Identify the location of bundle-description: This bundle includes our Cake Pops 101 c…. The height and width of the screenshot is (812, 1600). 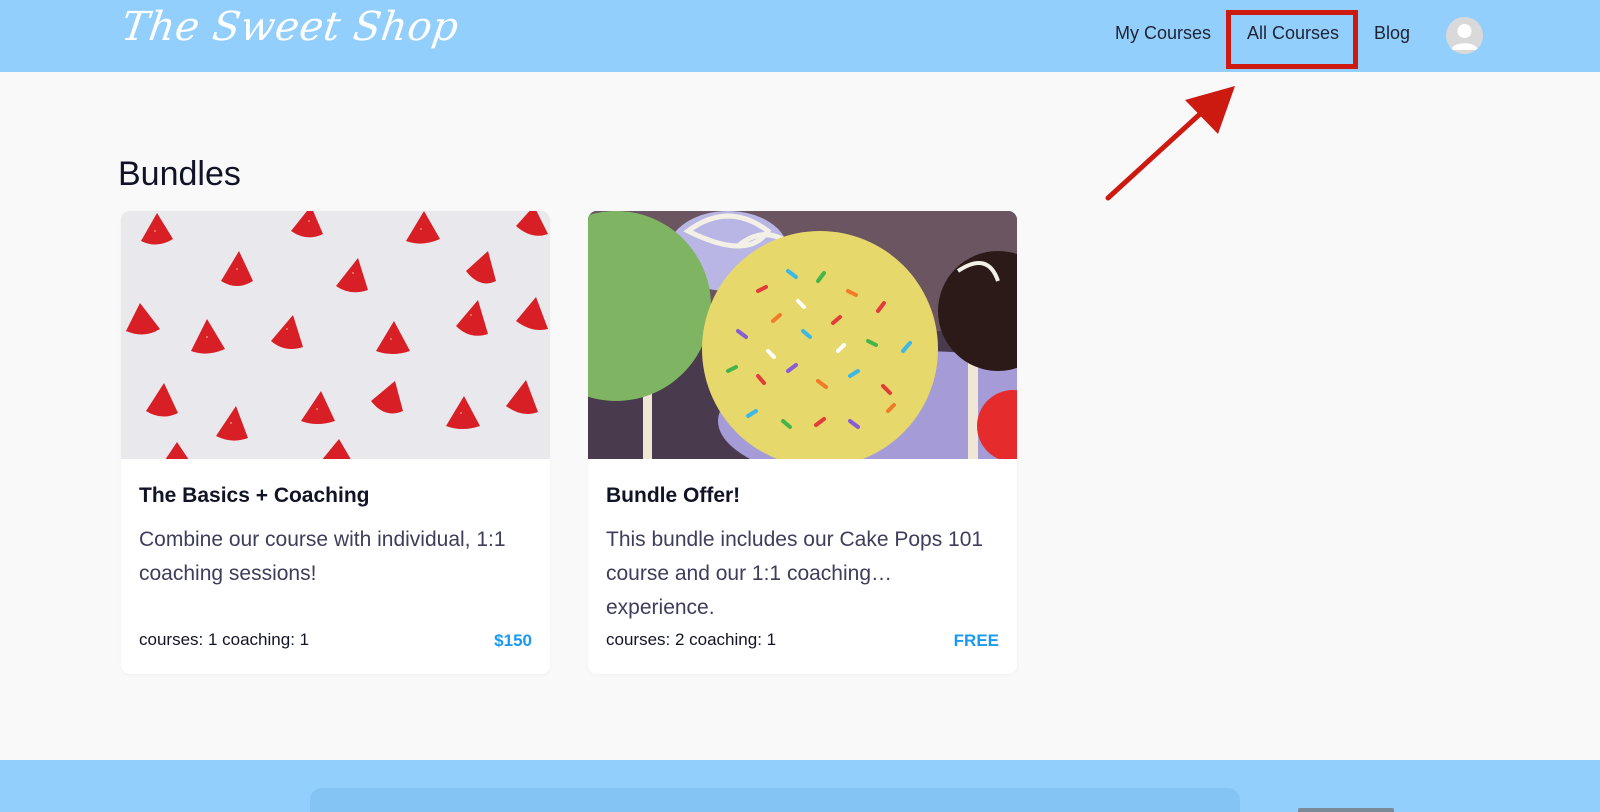
(795, 573).